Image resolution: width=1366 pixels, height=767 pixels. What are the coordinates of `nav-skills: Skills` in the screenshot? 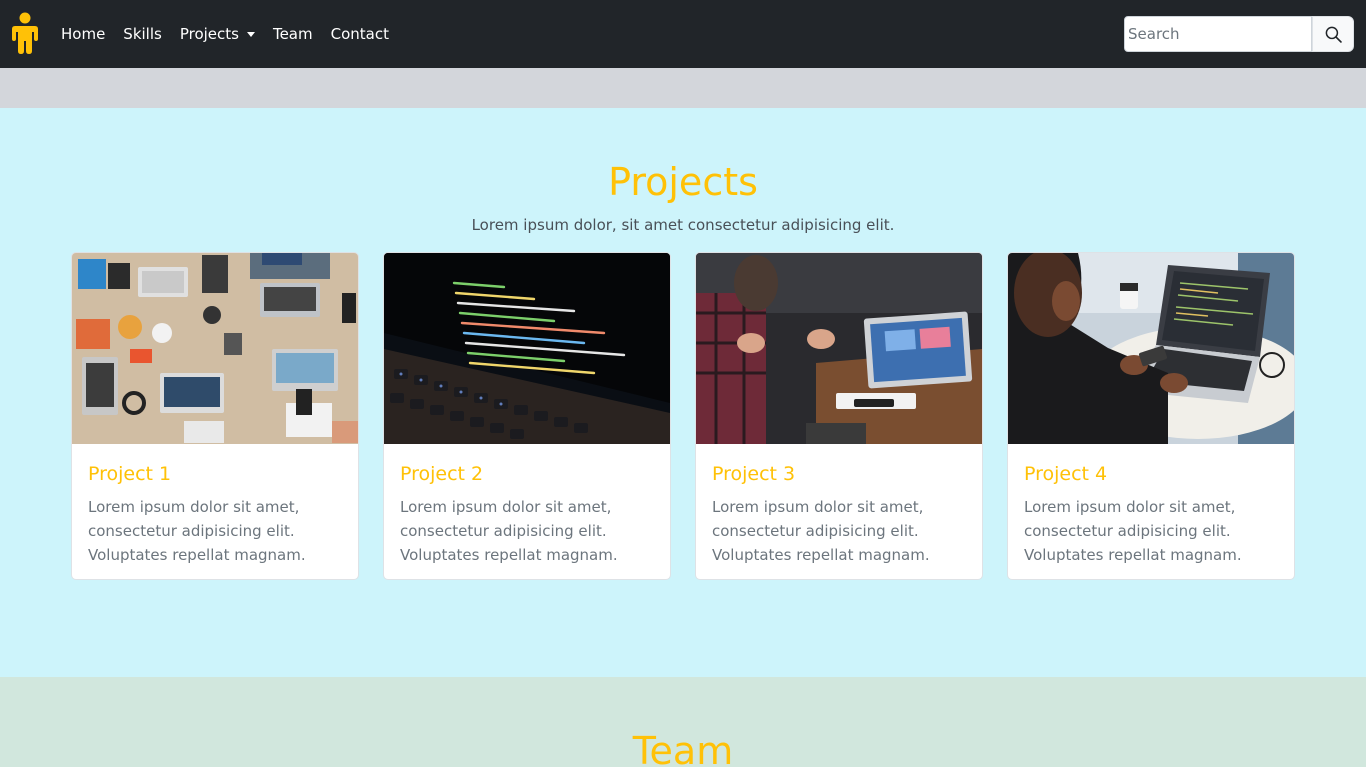 It's located at (142, 34).